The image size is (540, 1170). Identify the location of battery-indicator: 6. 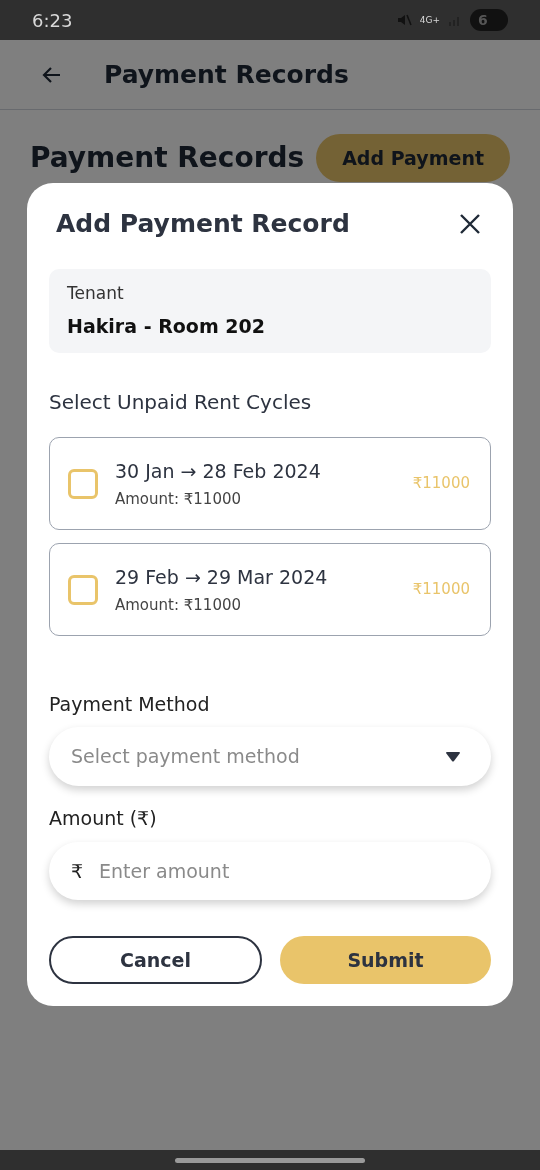
(489, 20).